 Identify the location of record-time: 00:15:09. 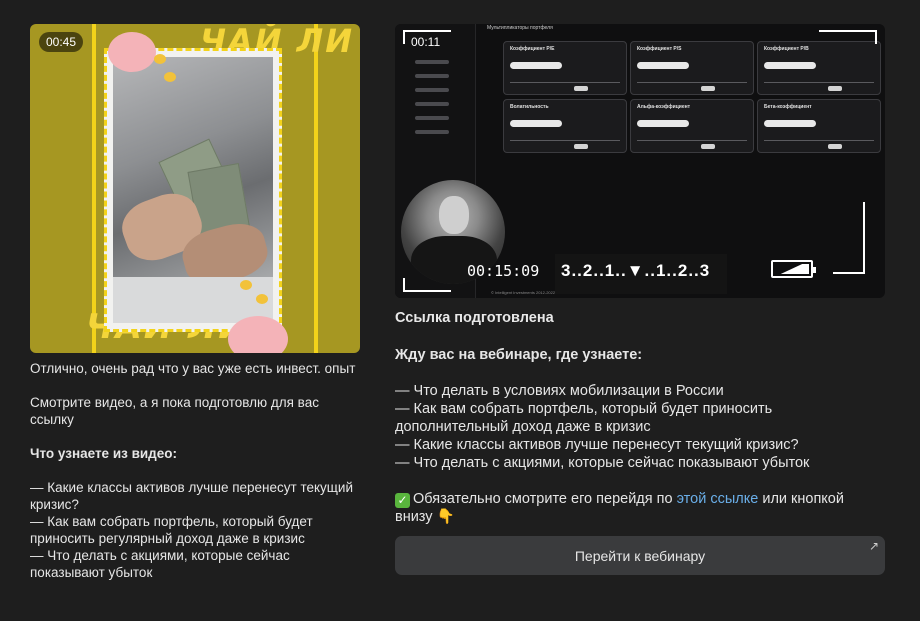
(503, 271).